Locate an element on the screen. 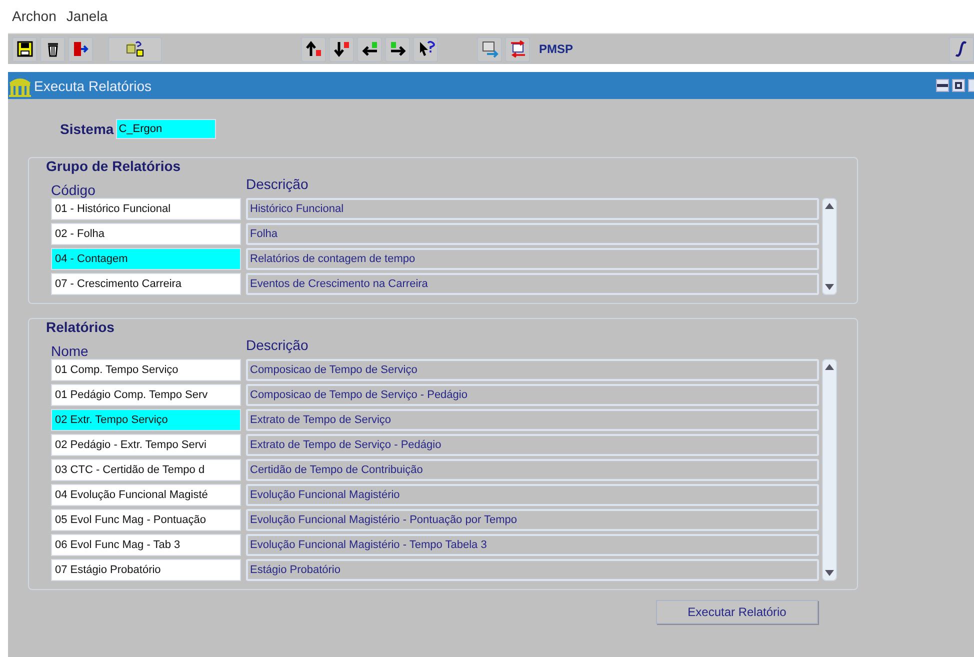  description-field: Evolução Funcional Magistério is located at coordinates (532, 495).